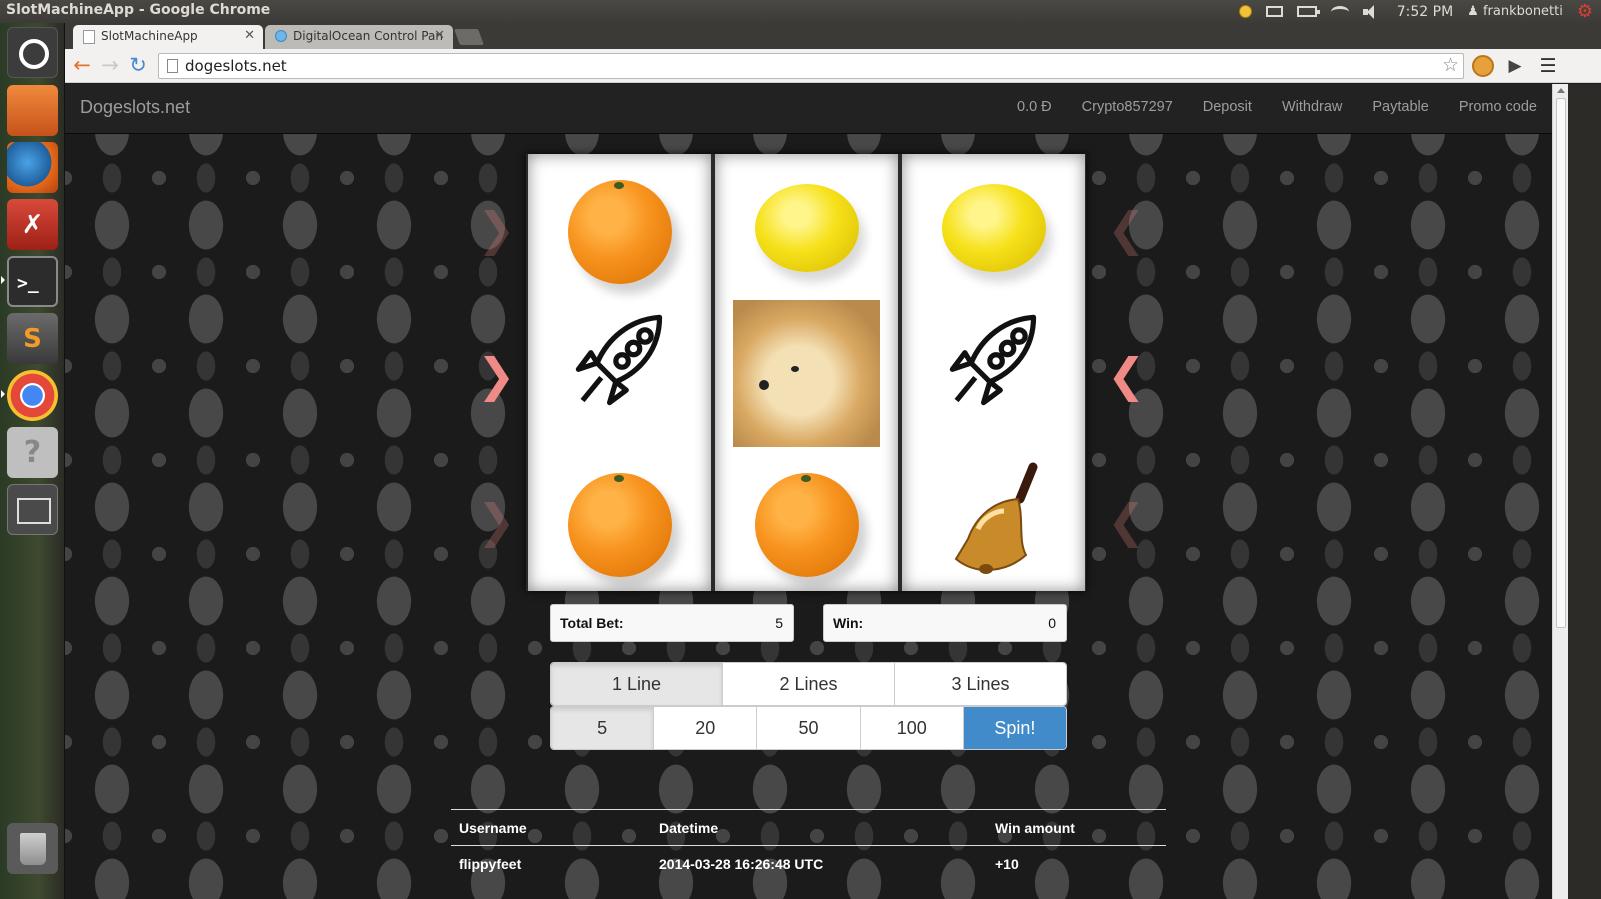 The height and width of the screenshot is (899, 1601). Describe the element at coordinates (945, 623) in the screenshot. I see `win-display: Win: 0` at that location.